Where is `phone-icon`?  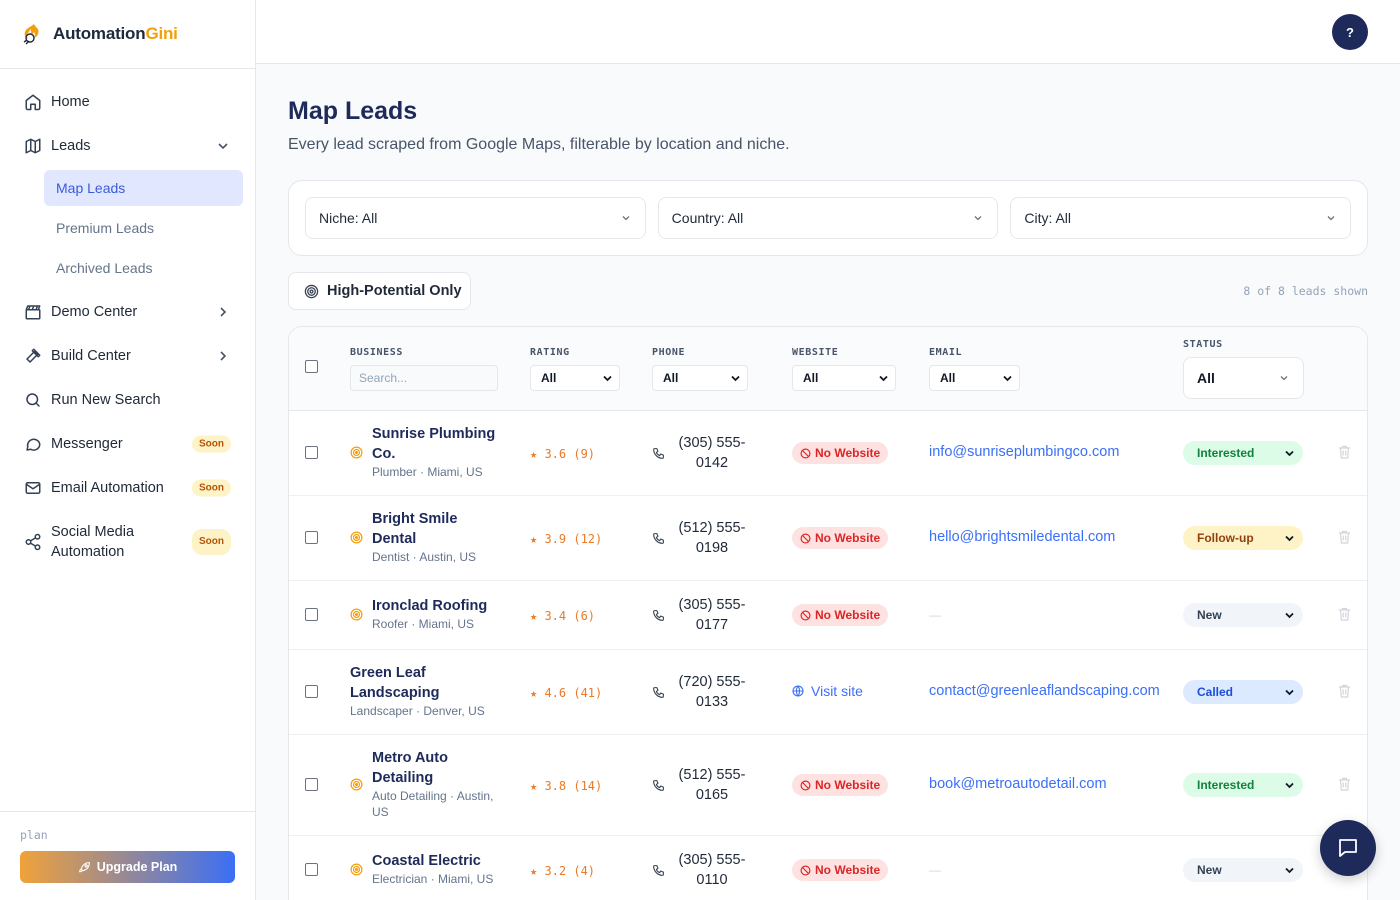
phone-icon is located at coordinates (658, 615).